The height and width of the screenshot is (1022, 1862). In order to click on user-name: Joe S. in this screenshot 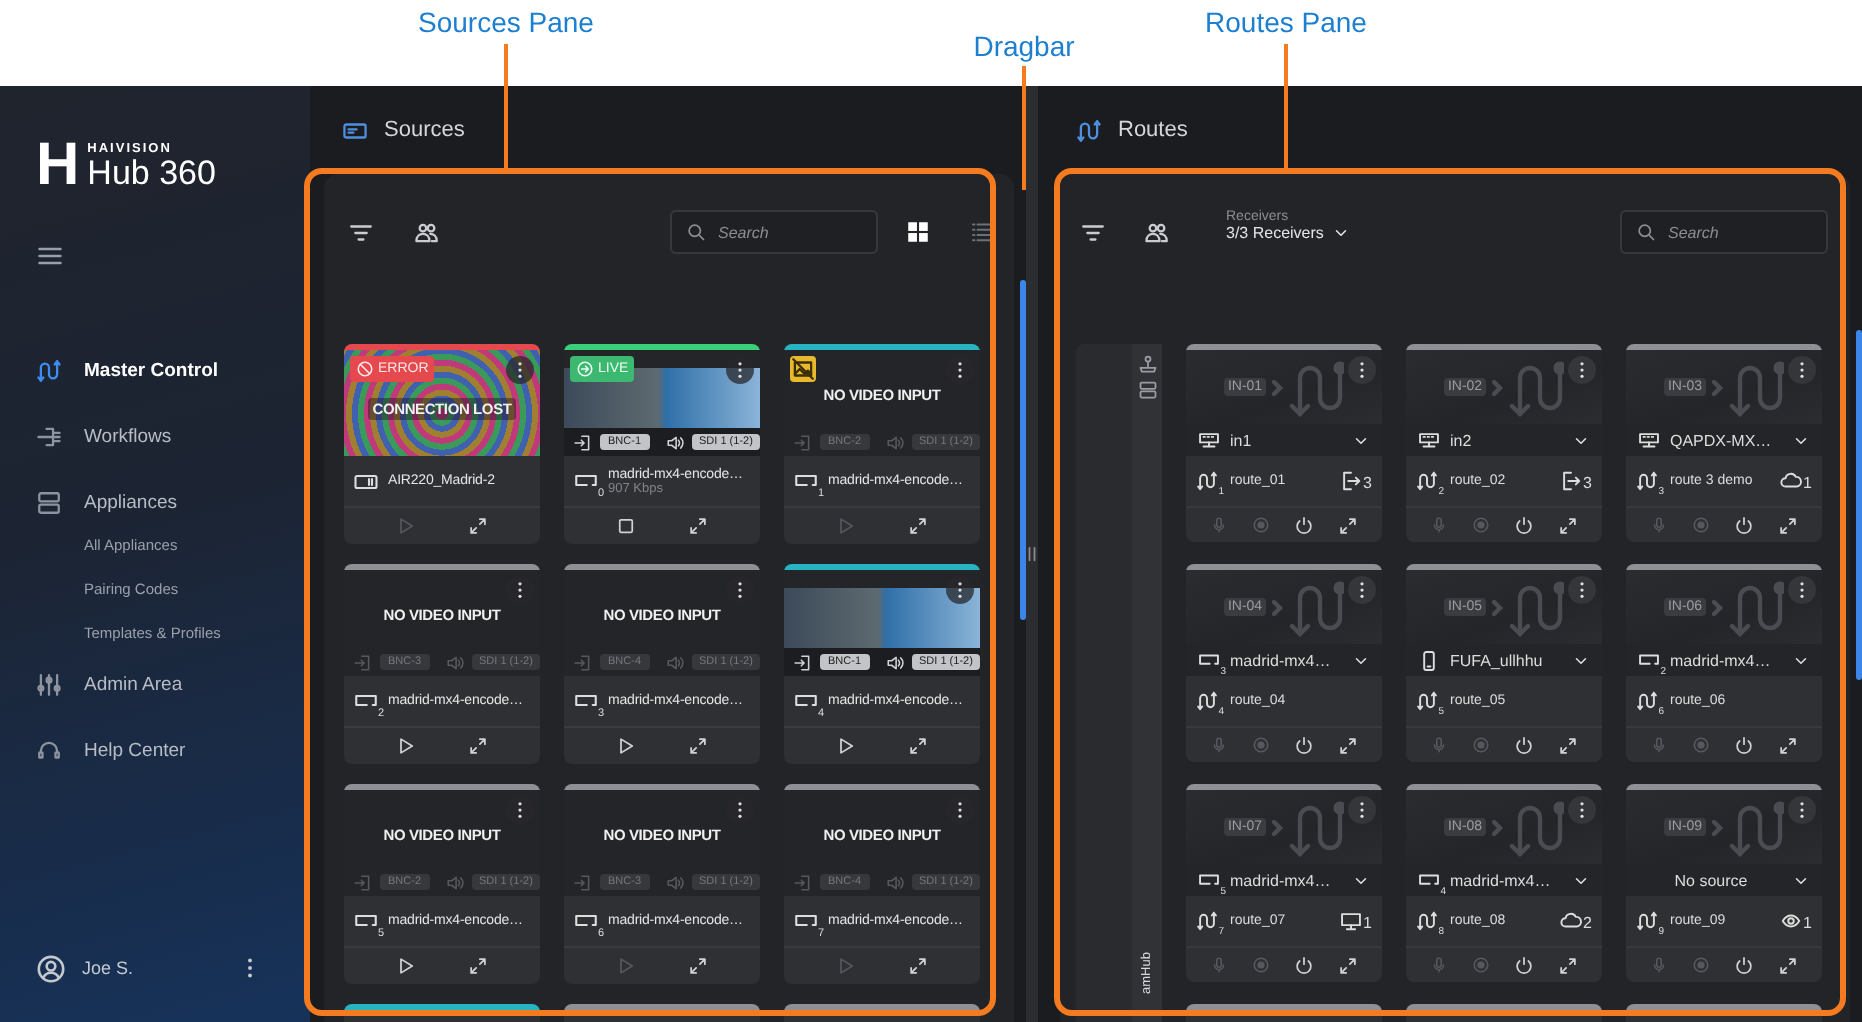, I will do `click(152, 968)`.